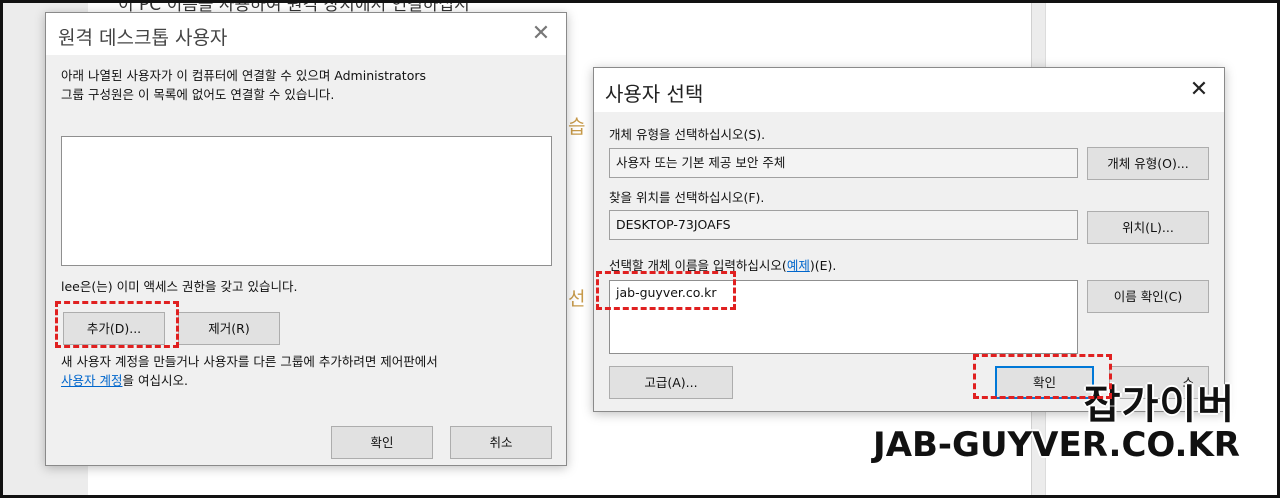 The height and width of the screenshot is (498, 1280). I want to click on users-listbox, so click(306, 201).